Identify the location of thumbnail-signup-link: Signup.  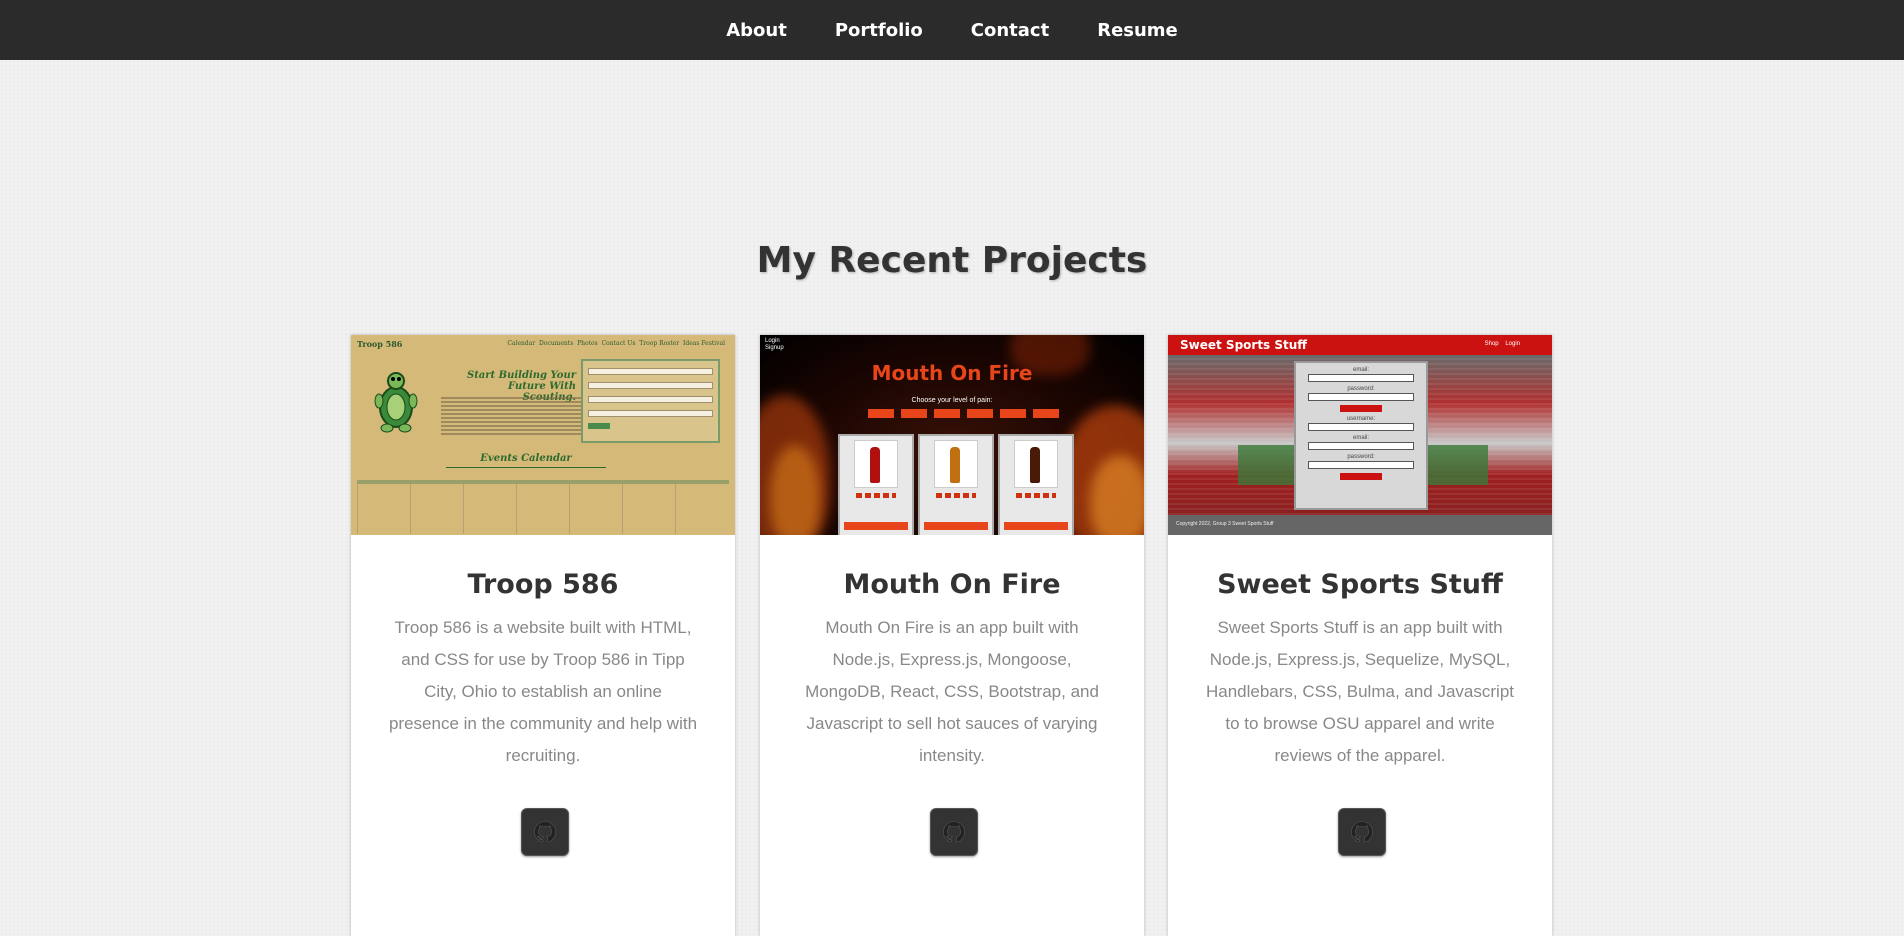
(774, 348).